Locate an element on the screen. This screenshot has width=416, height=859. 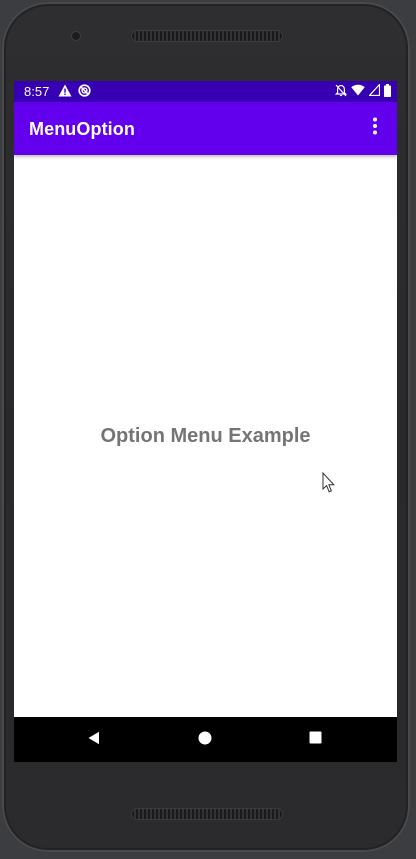
status-left-icons is located at coordinates (74, 91).